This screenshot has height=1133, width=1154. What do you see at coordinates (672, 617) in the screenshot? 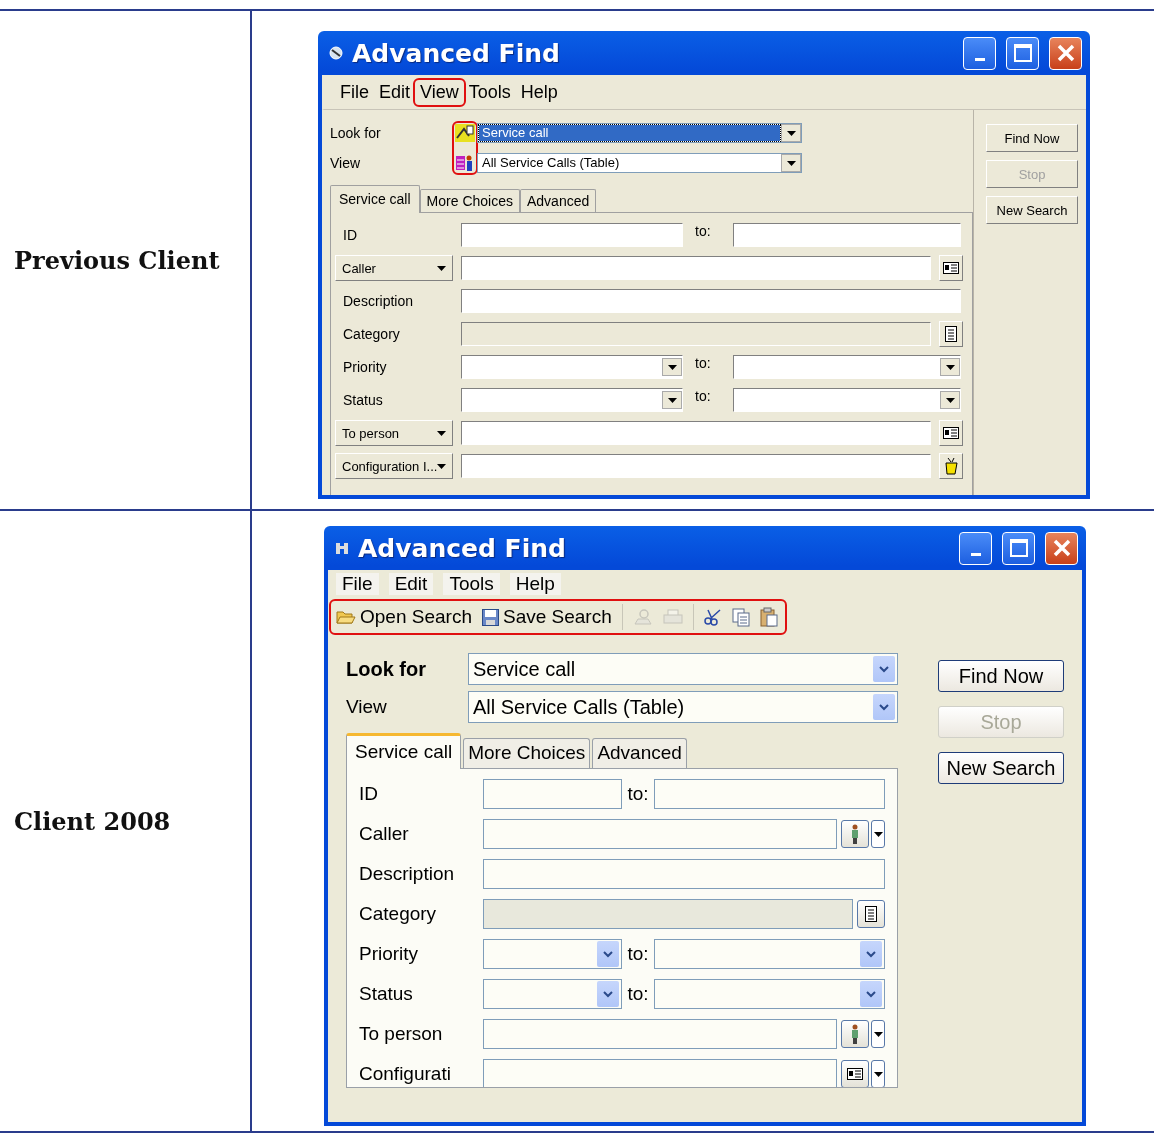
I see `printer-icon` at bounding box center [672, 617].